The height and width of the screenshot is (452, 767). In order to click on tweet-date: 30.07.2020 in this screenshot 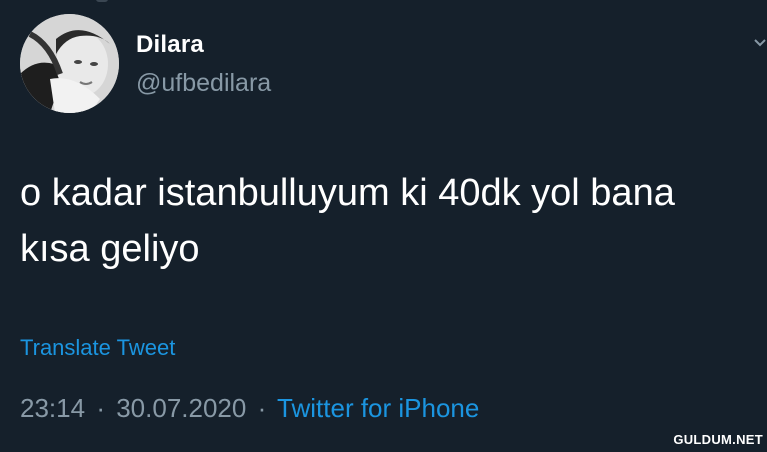, I will do `click(181, 408)`.